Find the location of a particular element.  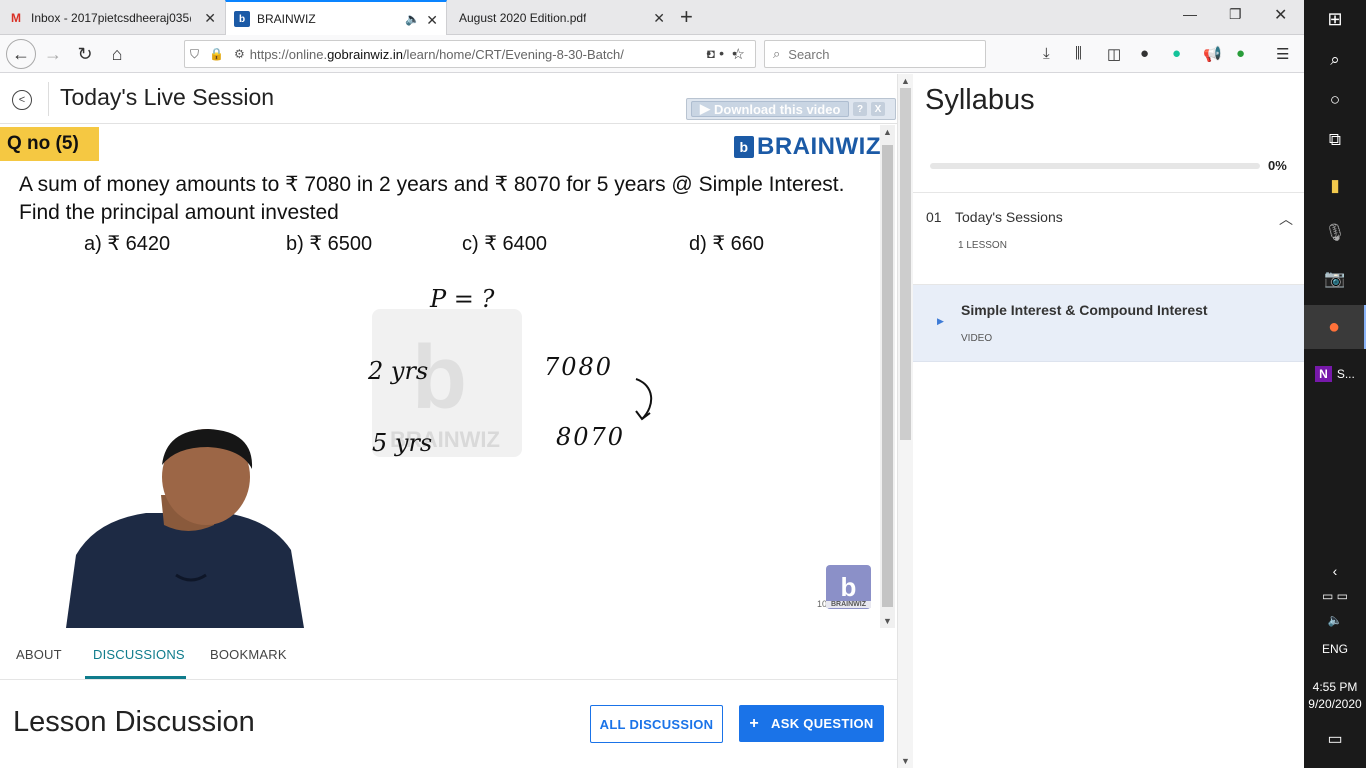

download-icon: ⤓ is located at coordinates (1046, 53).